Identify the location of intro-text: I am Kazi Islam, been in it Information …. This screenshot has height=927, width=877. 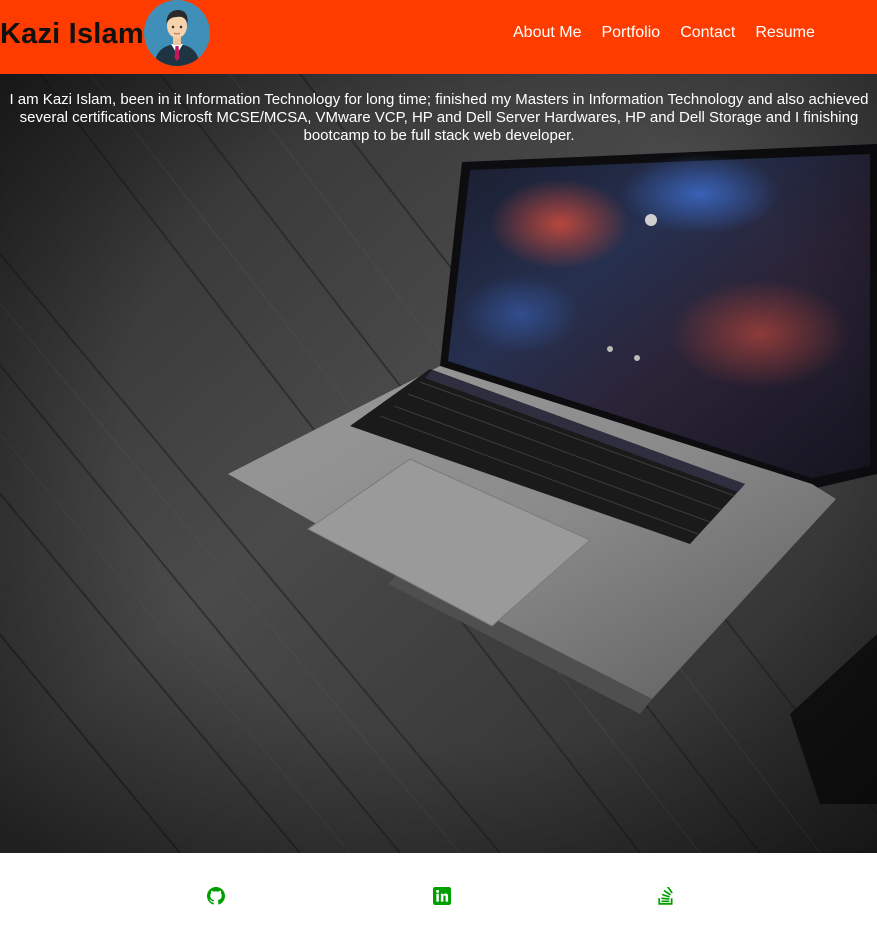
(439, 117).